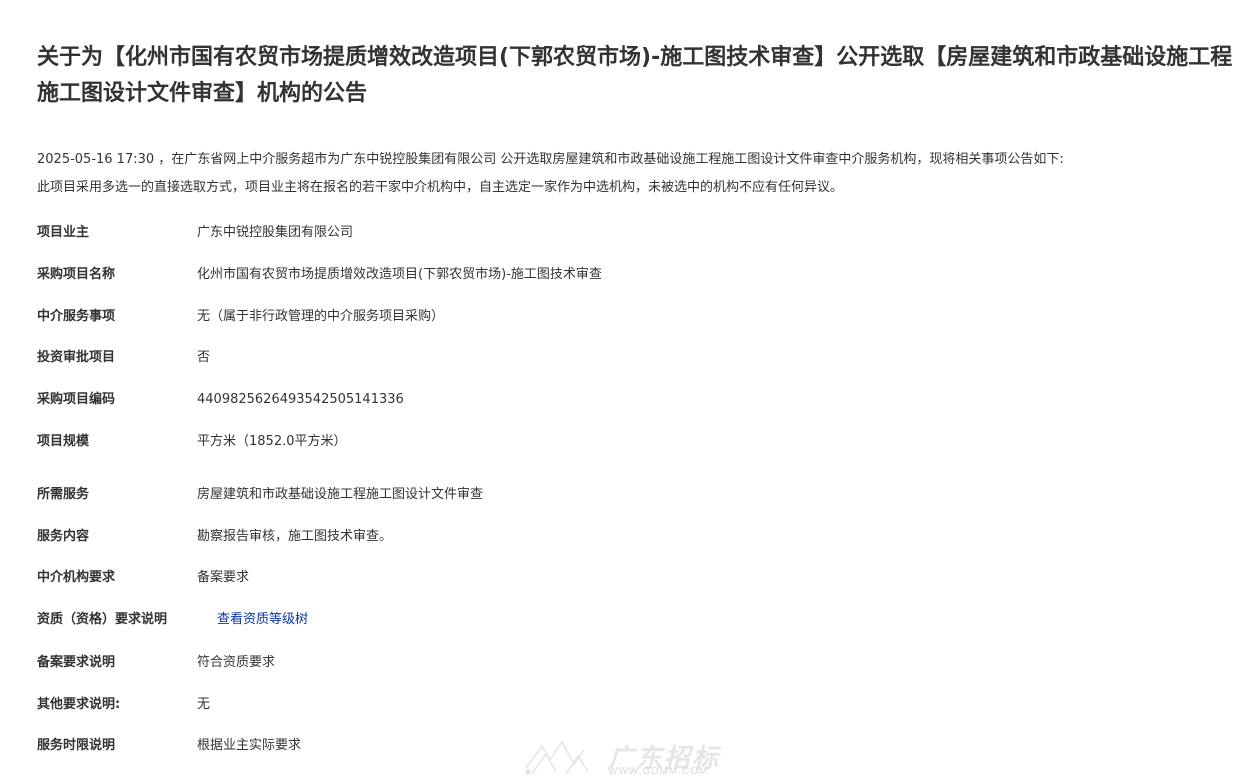 The image size is (1241, 781). What do you see at coordinates (627, 537) in the screenshot?
I see `field-row-service-content: 服务内容 勘察报告审核，施工图技术审查。` at bounding box center [627, 537].